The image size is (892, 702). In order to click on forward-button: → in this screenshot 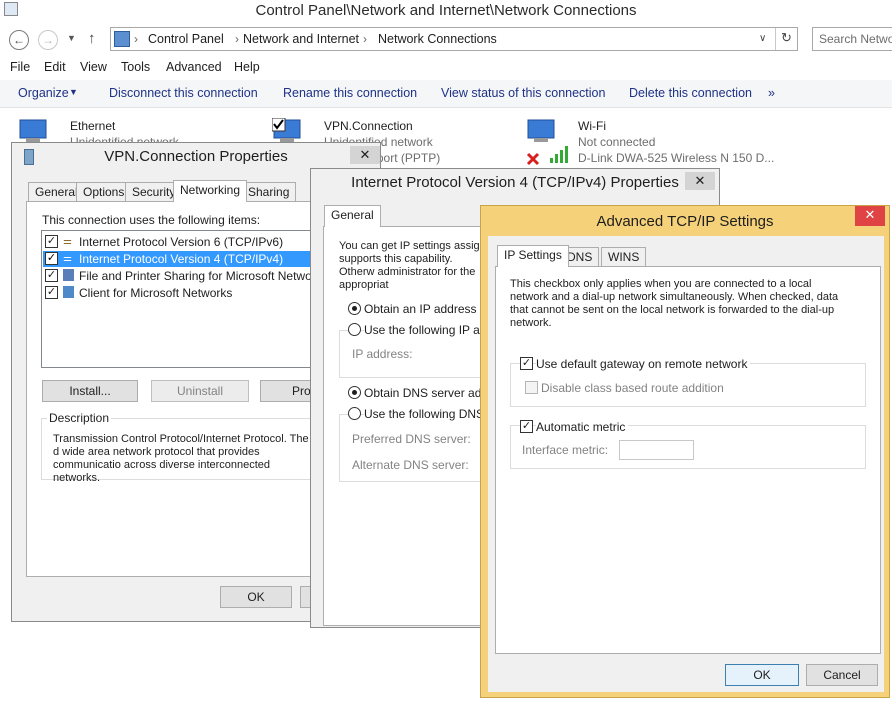, I will do `click(48, 40)`.